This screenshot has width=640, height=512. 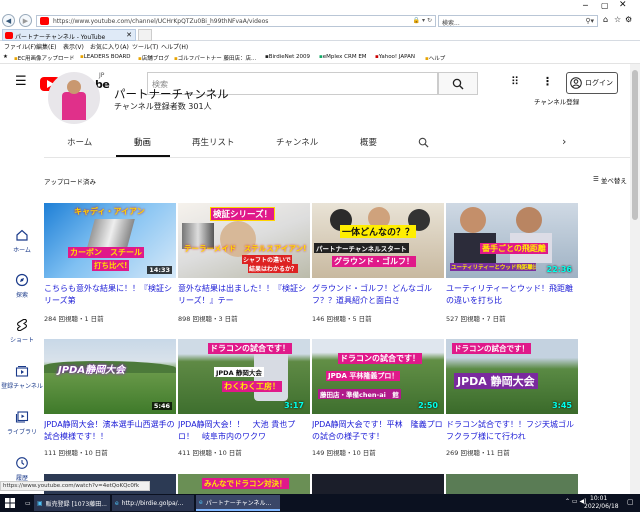 What do you see at coordinates (70, 181) in the screenshot?
I see `uploads-label: アップロード済み` at bounding box center [70, 181].